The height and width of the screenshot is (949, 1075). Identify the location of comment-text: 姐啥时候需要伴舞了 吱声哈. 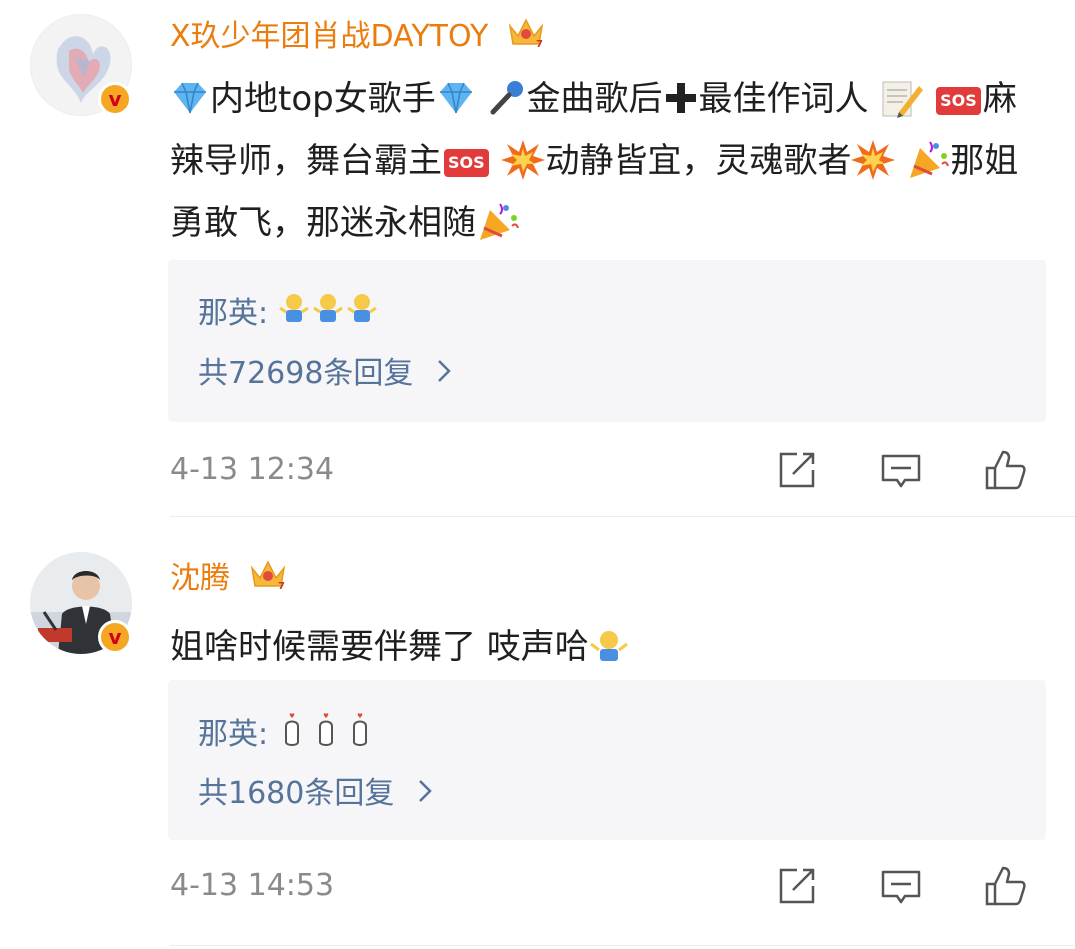
(610, 647).